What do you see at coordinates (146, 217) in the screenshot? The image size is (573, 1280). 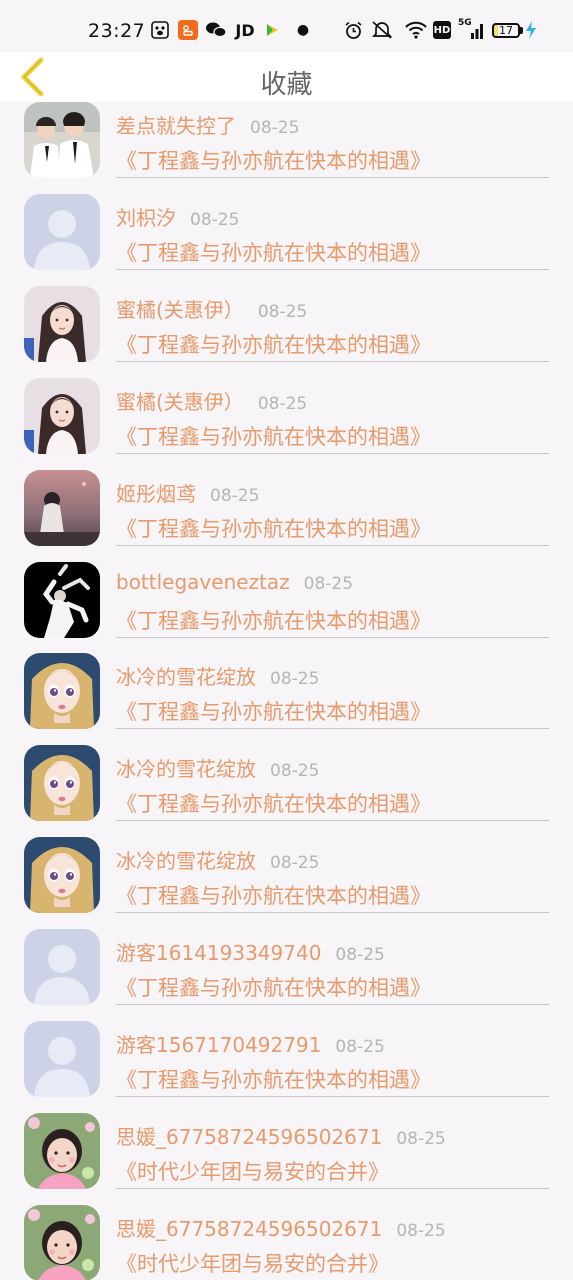 I see `user-name-text: 刘枳汐` at bounding box center [146, 217].